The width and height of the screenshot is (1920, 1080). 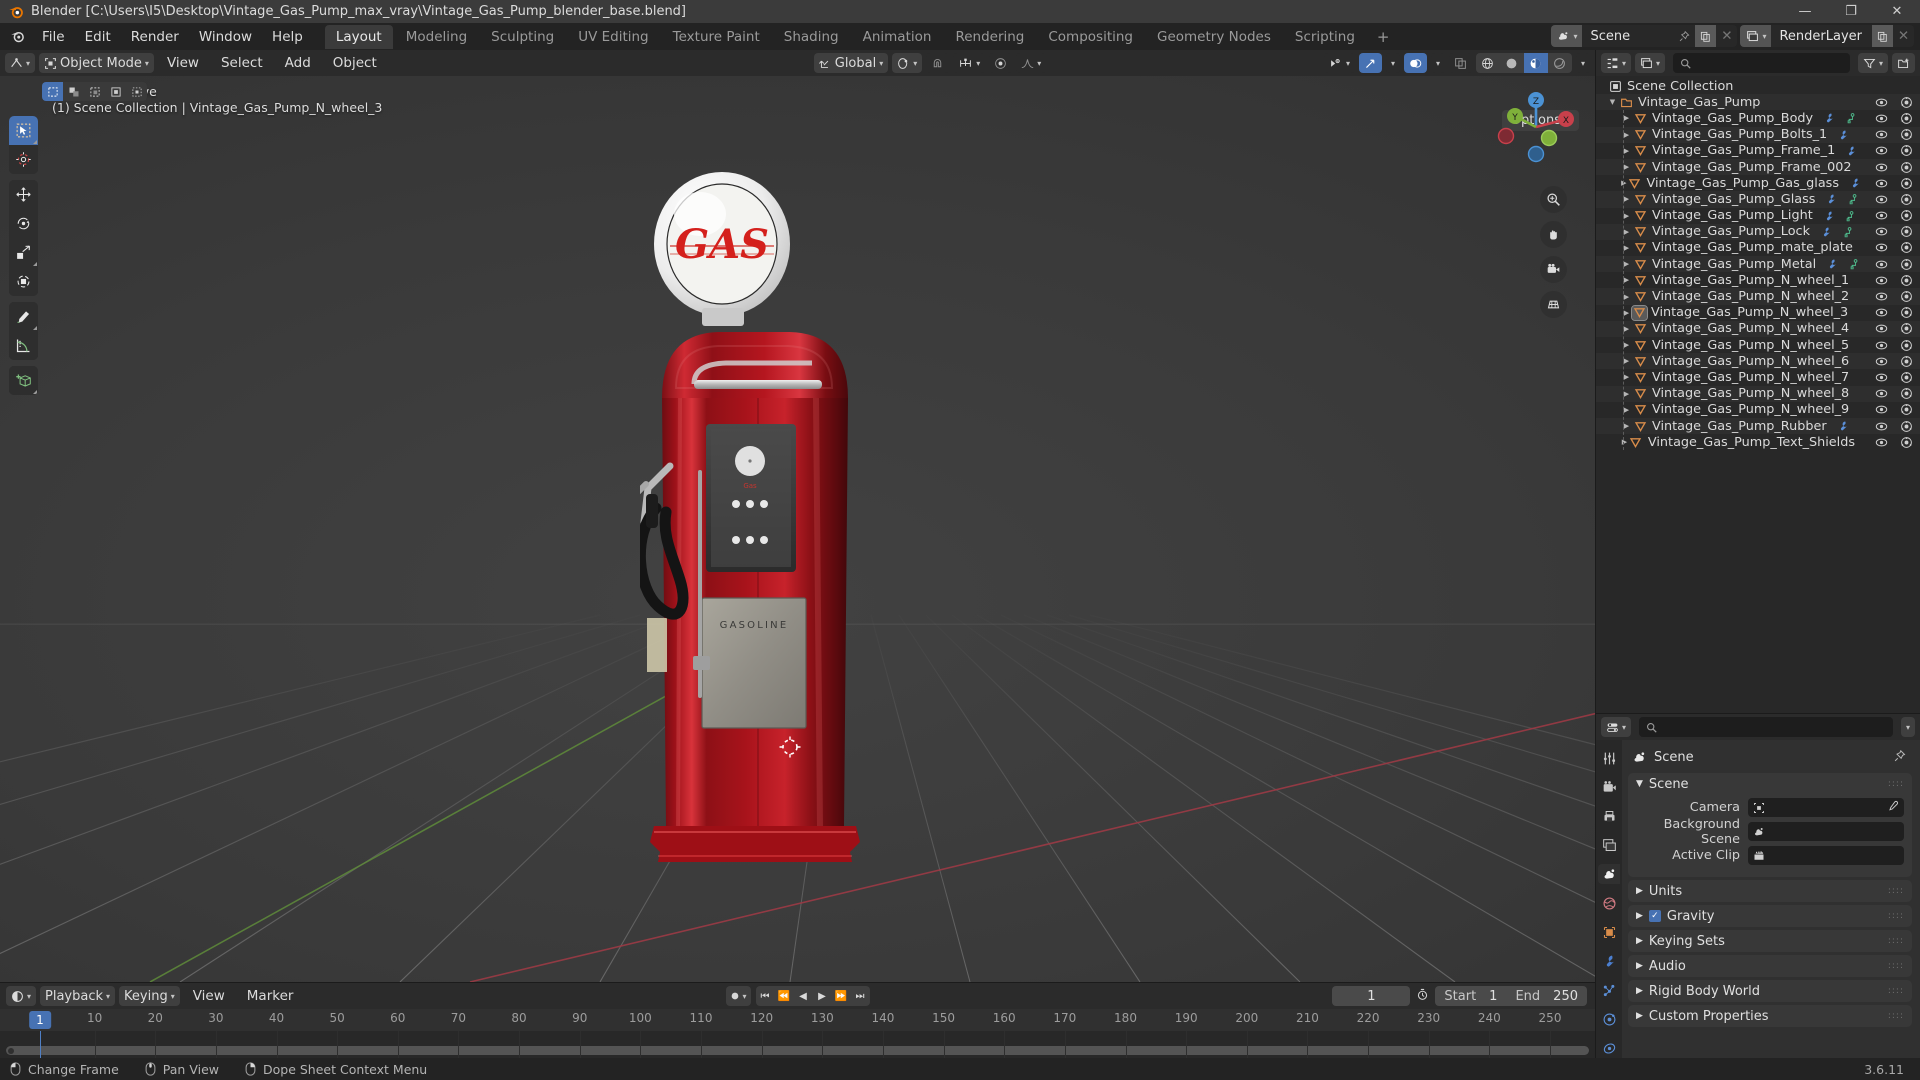 I want to click on tab-scripting: Scripting, so click(x=1325, y=37).